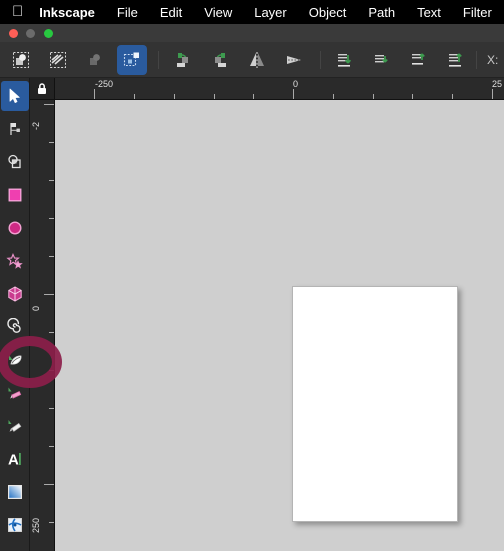 Image resolution: width=504 pixels, height=551 pixels. What do you see at coordinates (220, 60) in the screenshot?
I see `rotate-90-cw-icon` at bounding box center [220, 60].